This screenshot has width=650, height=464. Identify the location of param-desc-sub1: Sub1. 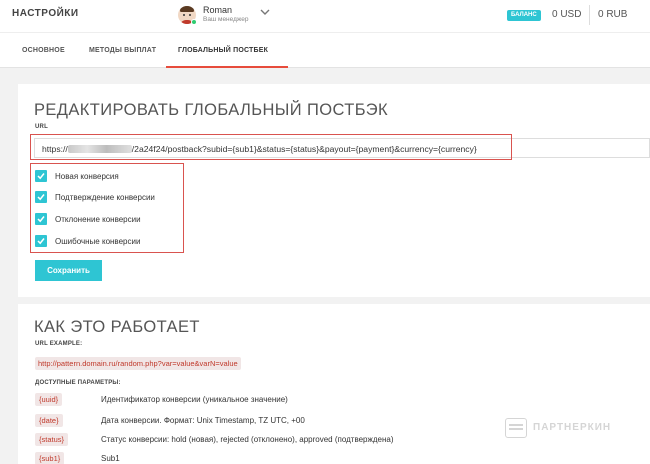
(110, 458).